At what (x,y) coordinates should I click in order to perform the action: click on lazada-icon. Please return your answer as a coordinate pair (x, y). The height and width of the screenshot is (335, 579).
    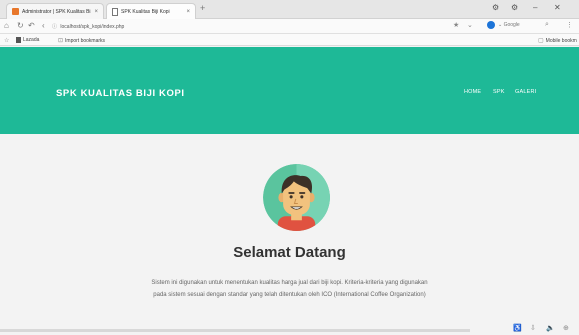
    Looking at the image, I should click on (18, 40).